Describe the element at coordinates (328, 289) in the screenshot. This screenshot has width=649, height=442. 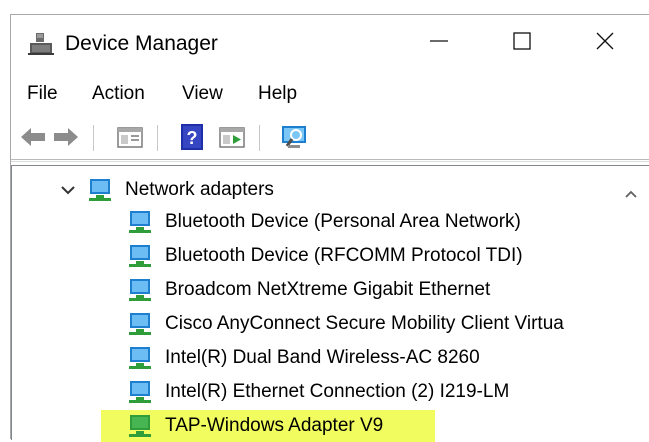
I see `device-label: Broadcom NetXtreme Gigabit Ethernet` at that location.